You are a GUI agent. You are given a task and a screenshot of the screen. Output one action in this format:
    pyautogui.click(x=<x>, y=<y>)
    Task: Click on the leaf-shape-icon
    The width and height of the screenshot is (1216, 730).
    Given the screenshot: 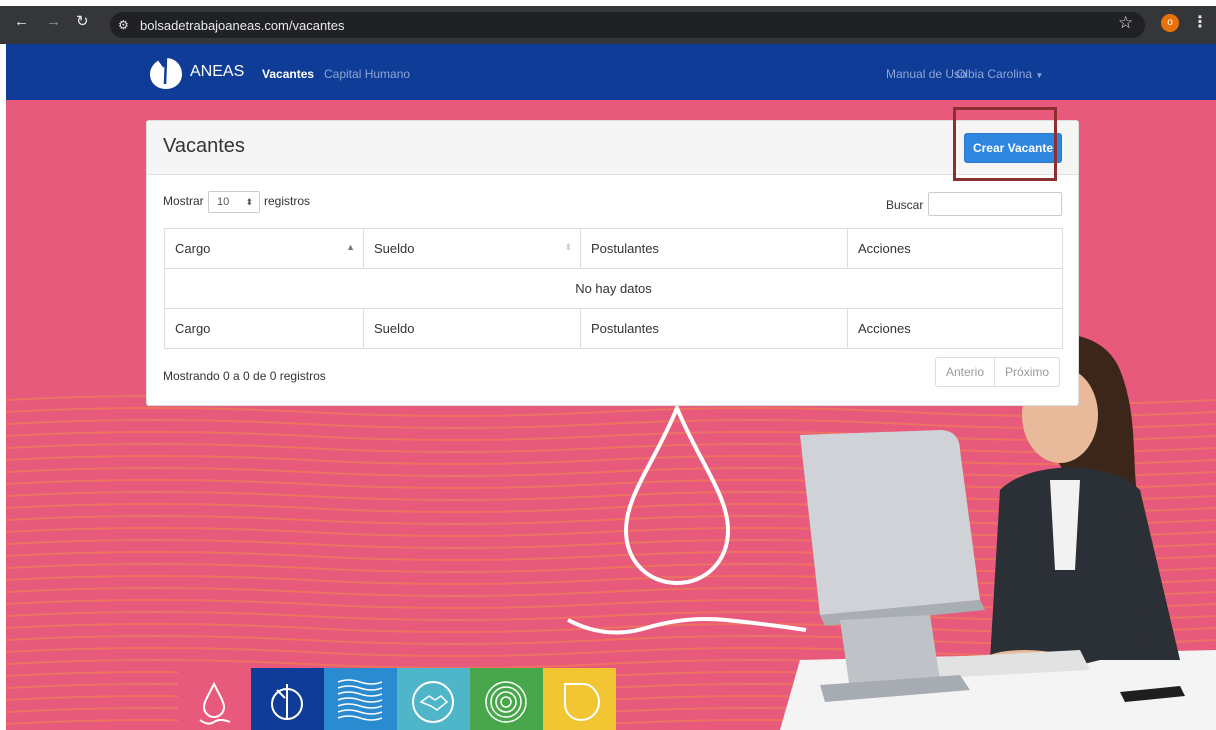 What is the action you would take?
    pyautogui.click(x=582, y=702)
    